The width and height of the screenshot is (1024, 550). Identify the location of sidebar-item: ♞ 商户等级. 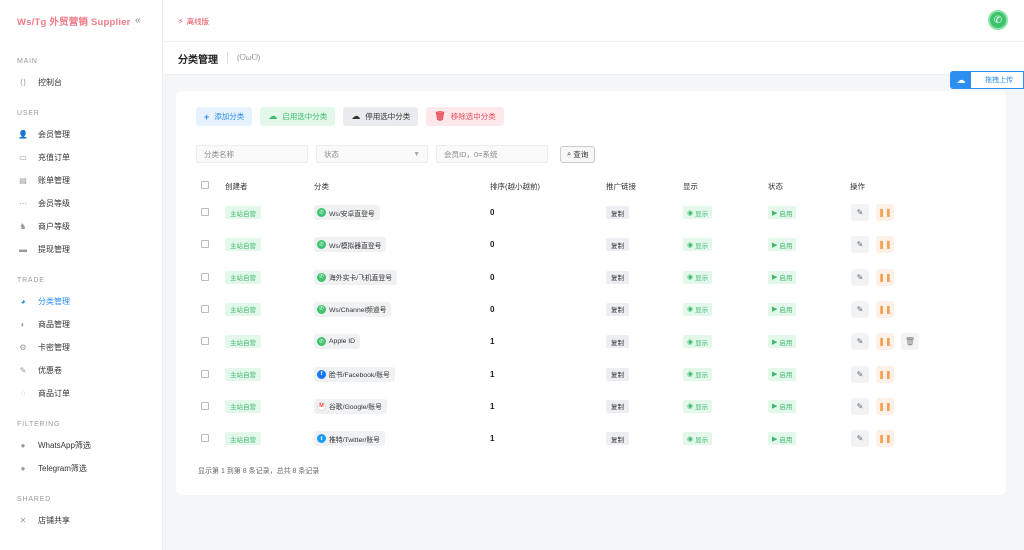
(81, 226).